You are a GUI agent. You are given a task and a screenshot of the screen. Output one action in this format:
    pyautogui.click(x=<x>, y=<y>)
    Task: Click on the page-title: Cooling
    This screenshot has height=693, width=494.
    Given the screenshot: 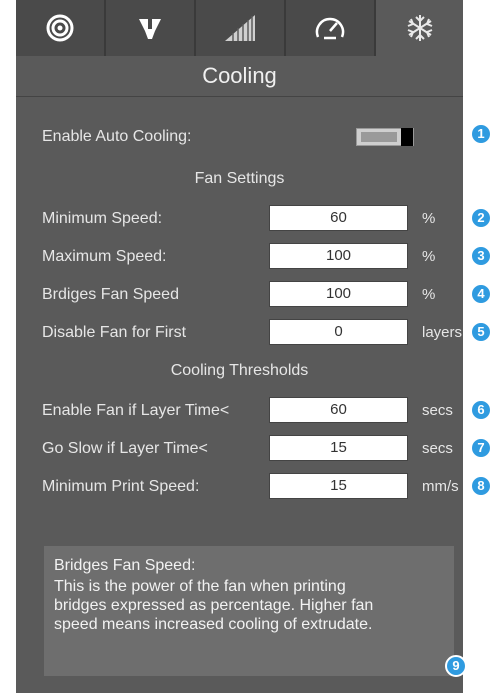 What is the action you would take?
    pyautogui.click(x=239, y=76)
    